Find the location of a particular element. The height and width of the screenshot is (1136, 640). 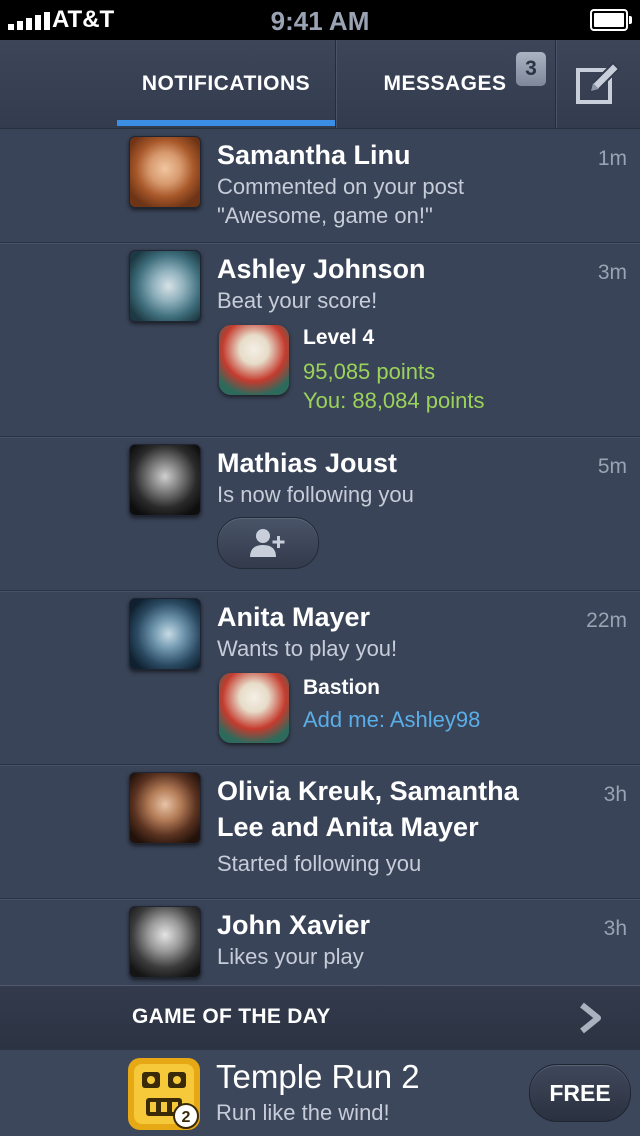

tab-notifications: NOTIFICATIONS is located at coordinates (226, 84).